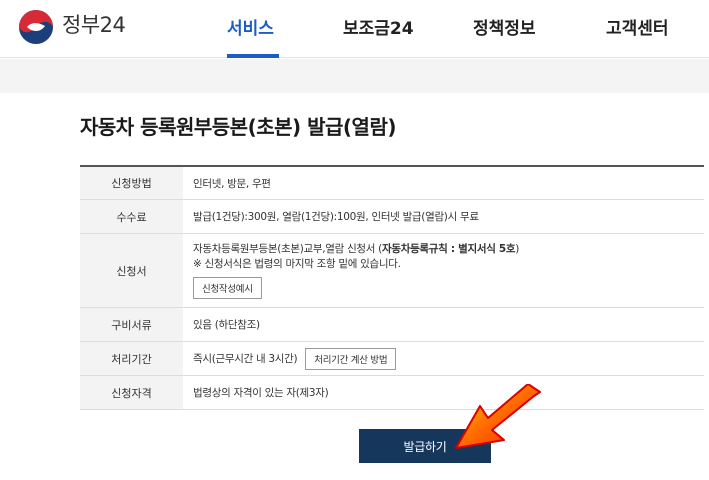 The height and width of the screenshot is (480, 709). I want to click on government-logo-icon, so click(36, 27).